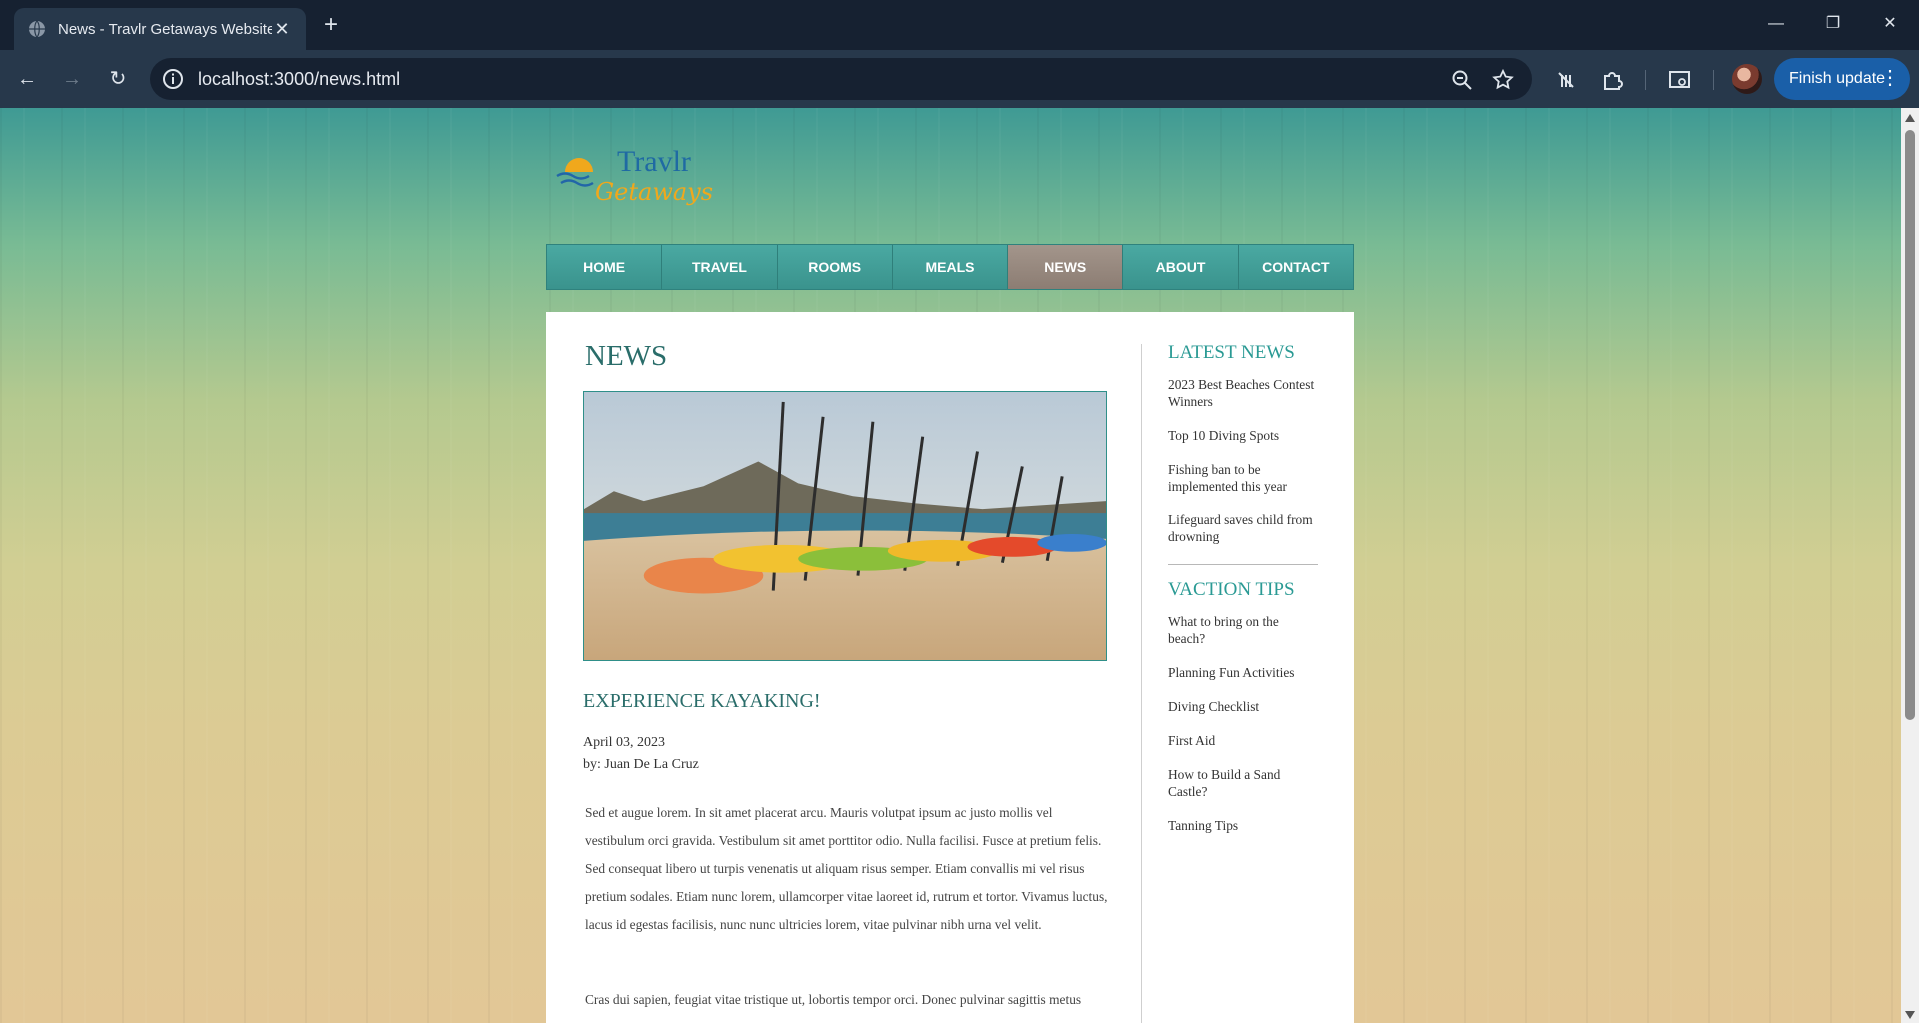  I want to click on vacation-tip-link: How to Build a Sand Castle?, so click(1243, 783).